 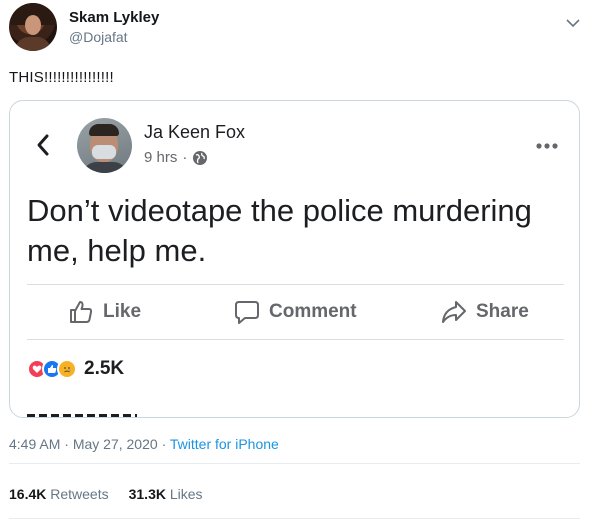 What do you see at coordinates (28, 494) in the screenshot?
I see `retweets-count: 16.4K` at bounding box center [28, 494].